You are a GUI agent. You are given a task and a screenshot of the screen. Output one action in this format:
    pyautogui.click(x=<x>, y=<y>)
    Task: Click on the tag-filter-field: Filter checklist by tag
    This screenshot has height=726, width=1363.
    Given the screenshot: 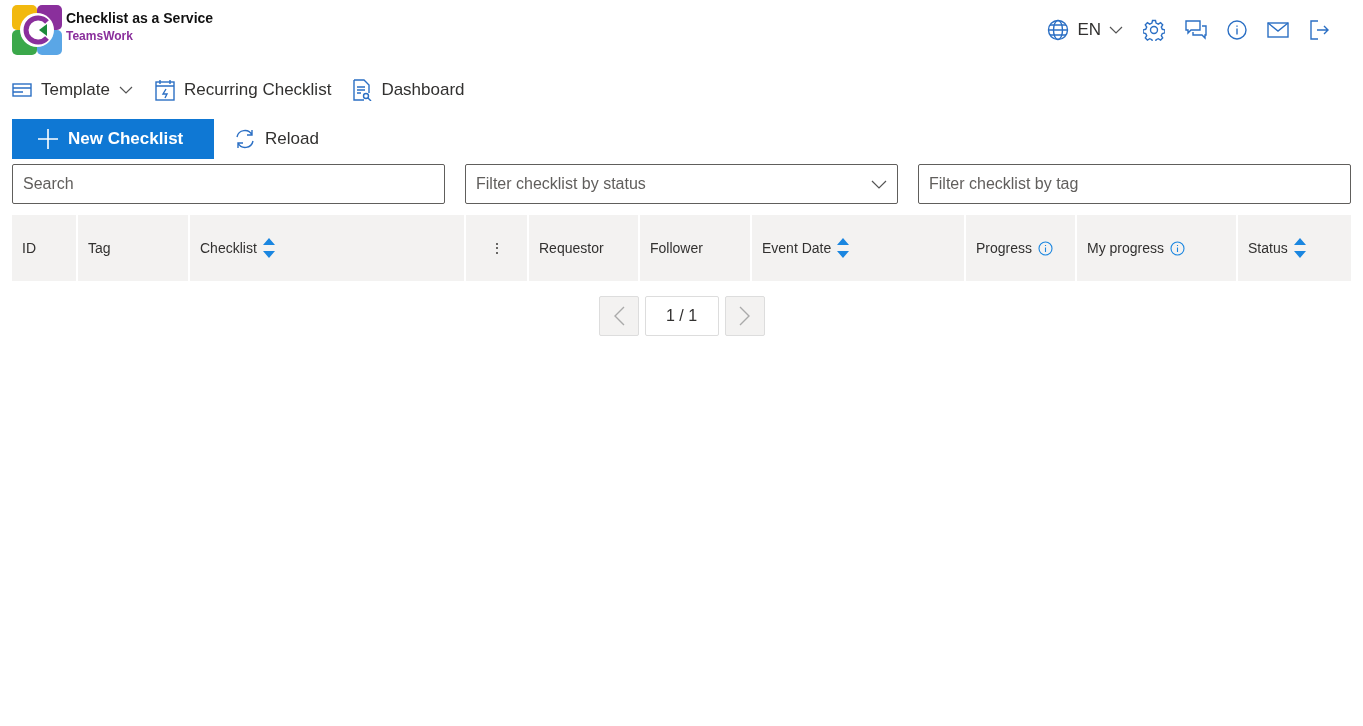 What is the action you would take?
    pyautogui.click(x=1134, y=184)
    